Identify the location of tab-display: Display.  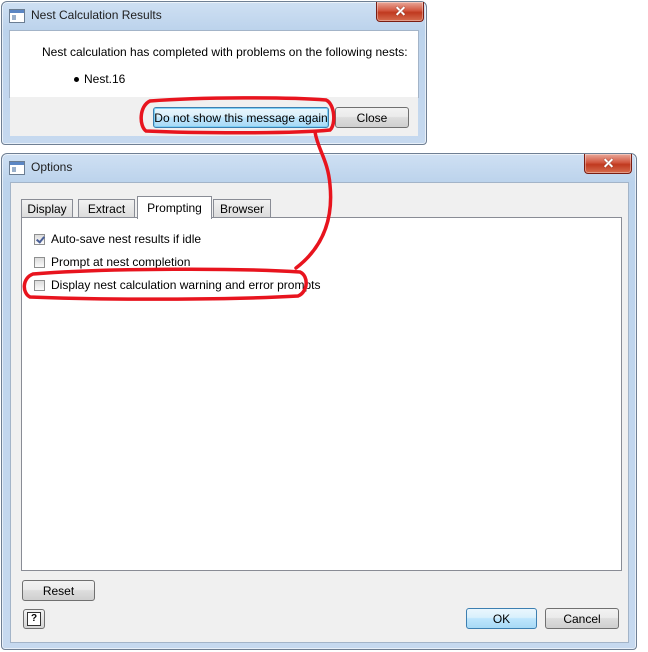
(47, 208).